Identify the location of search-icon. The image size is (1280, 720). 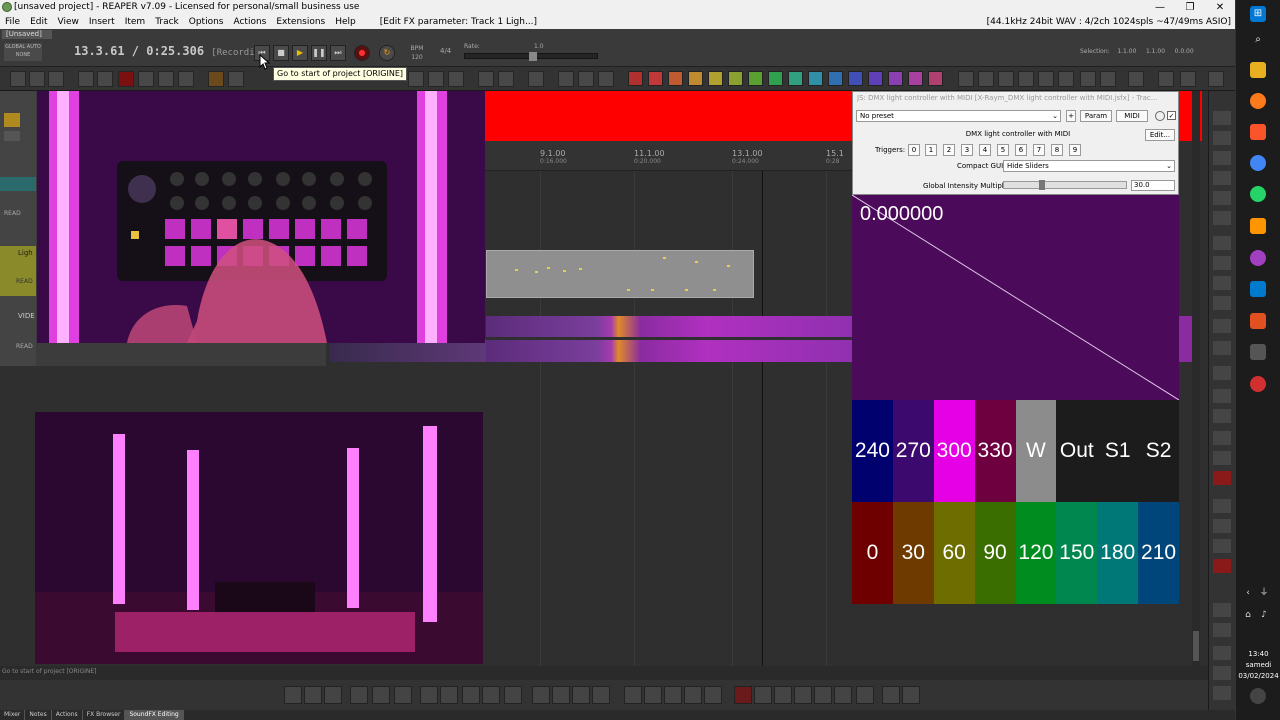
(865, 695).